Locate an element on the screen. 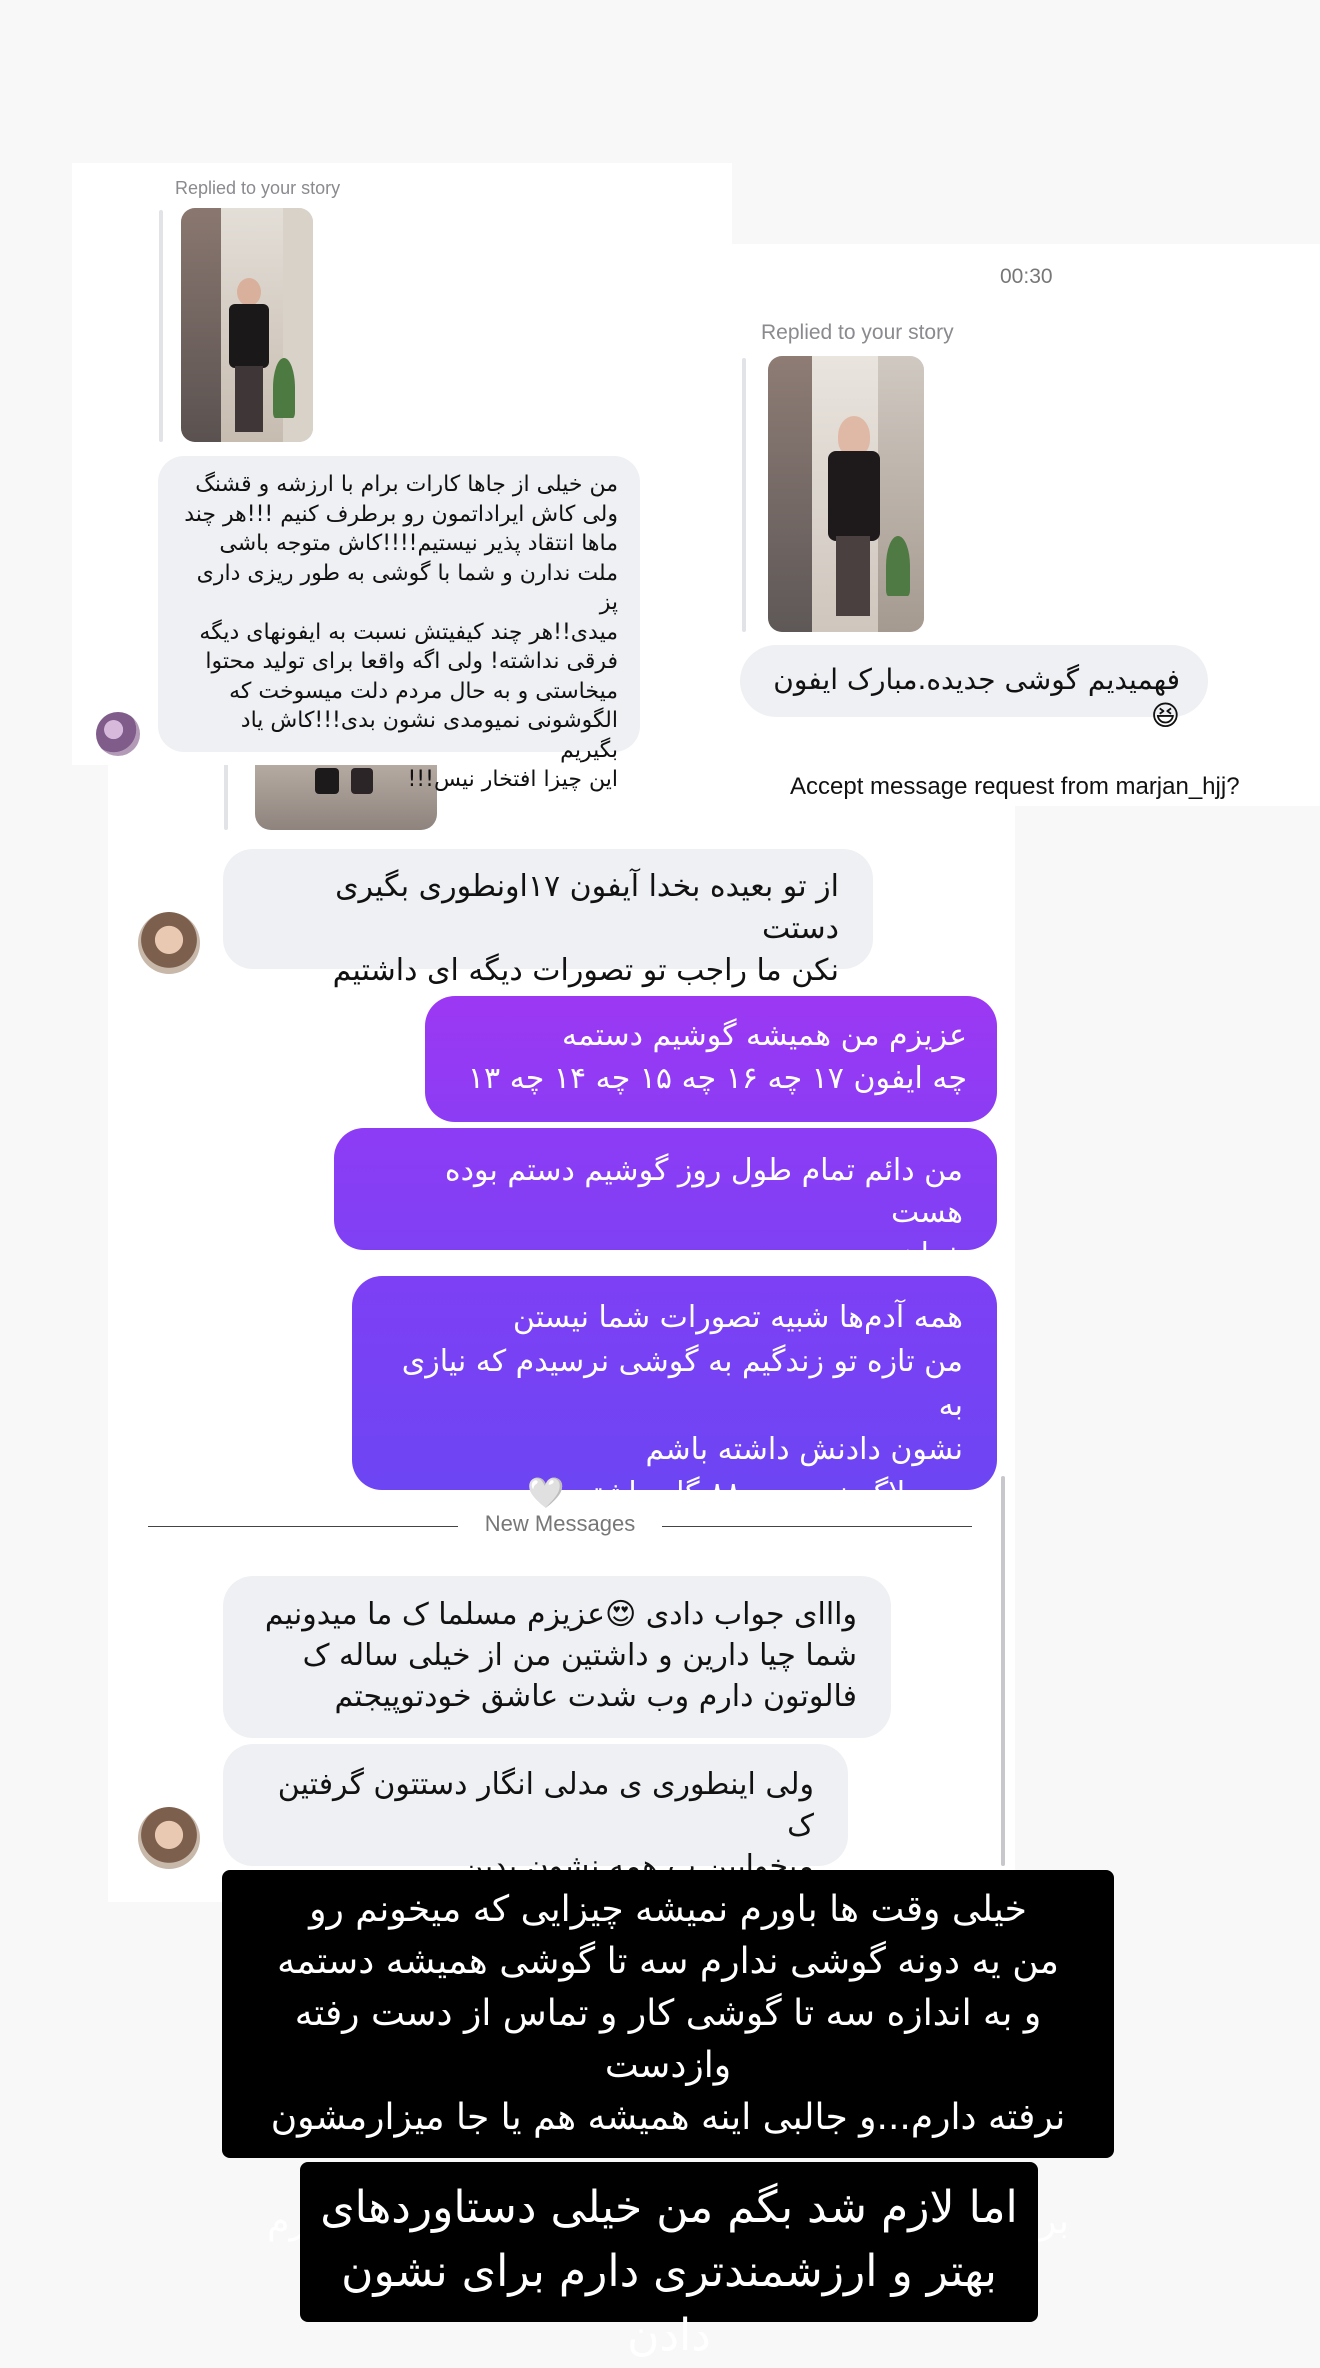  new-messages-label: New Messages is located at coordinates (560, 1523).